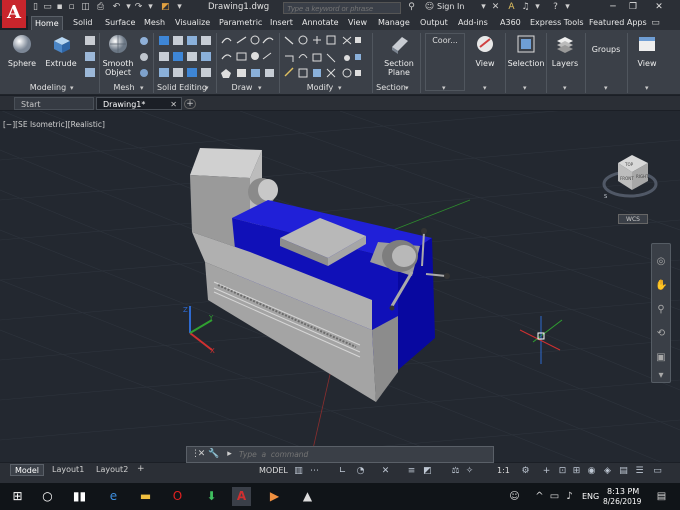 This screenshot has height=510, width=680. I want to click on tab-featured-apps: Featured Apps, so click(618, 23).